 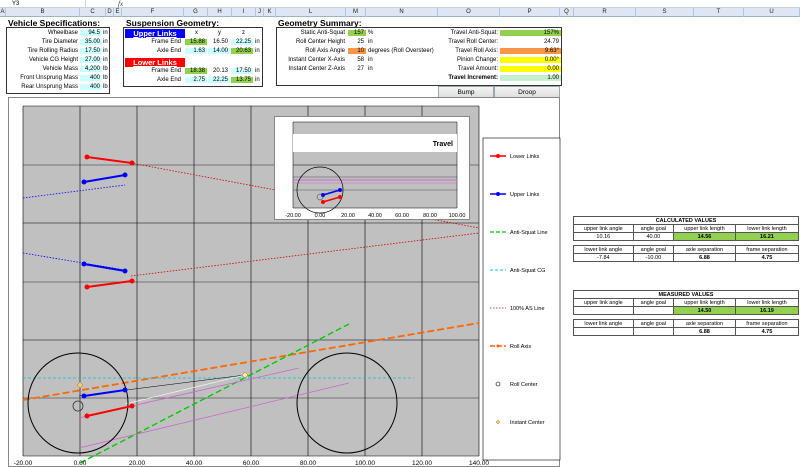 What do you see at coordinates (91, 42) in the screenshot?
I see `spec-value: 35.00` at bounding box center [91, 42].